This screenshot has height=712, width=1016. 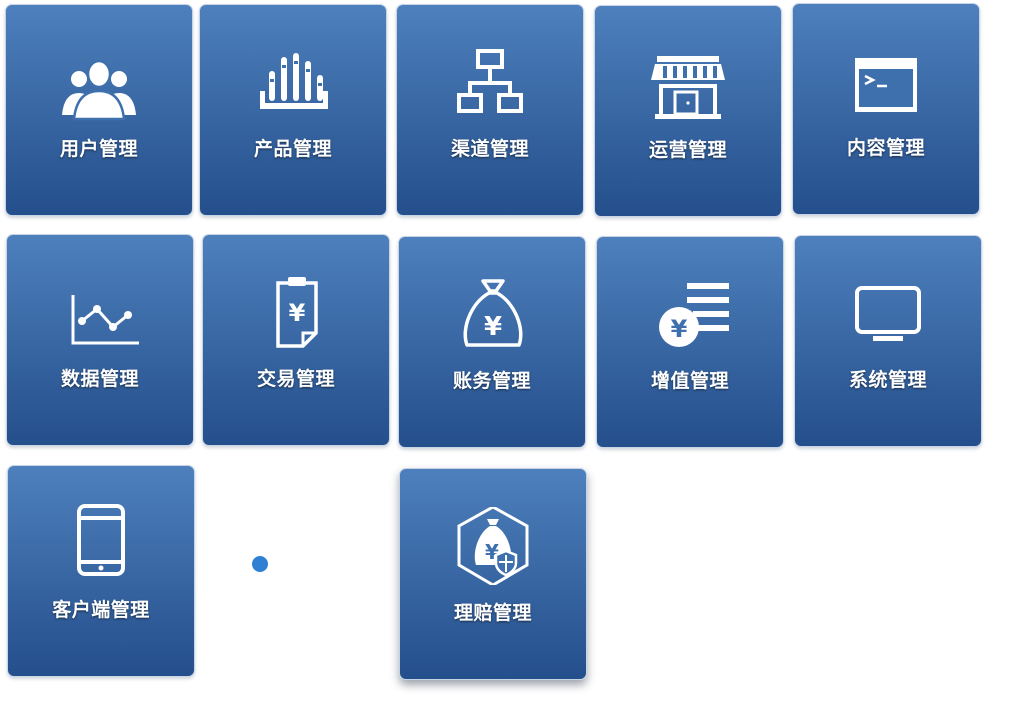 I want to click on tile-accounting-management: ¥ 账务管理, so click(x=492, y=342).